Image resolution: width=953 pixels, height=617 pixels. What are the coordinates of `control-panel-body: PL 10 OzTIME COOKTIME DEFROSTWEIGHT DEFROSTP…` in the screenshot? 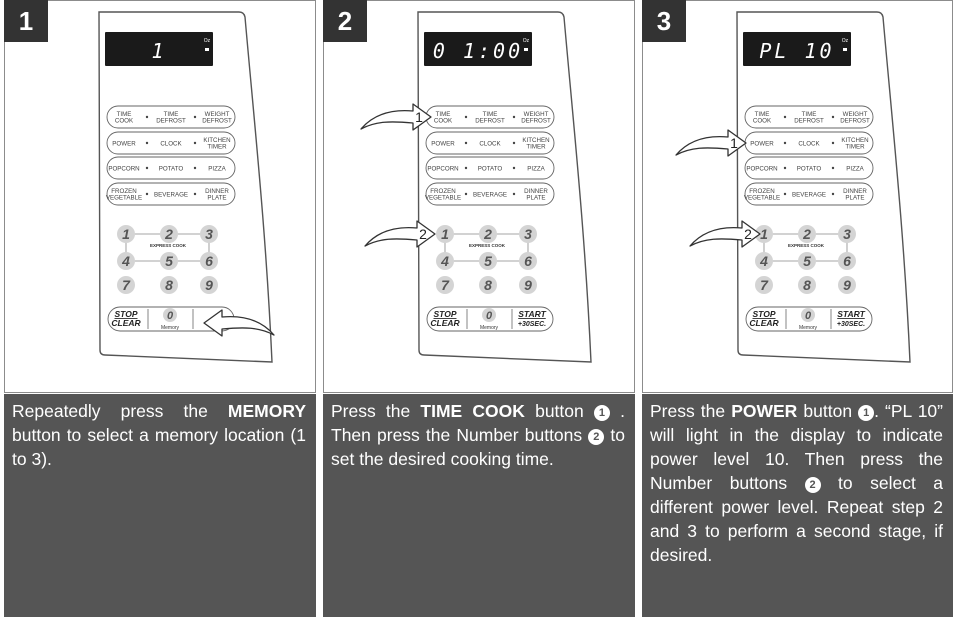 It's located at (823, 187).